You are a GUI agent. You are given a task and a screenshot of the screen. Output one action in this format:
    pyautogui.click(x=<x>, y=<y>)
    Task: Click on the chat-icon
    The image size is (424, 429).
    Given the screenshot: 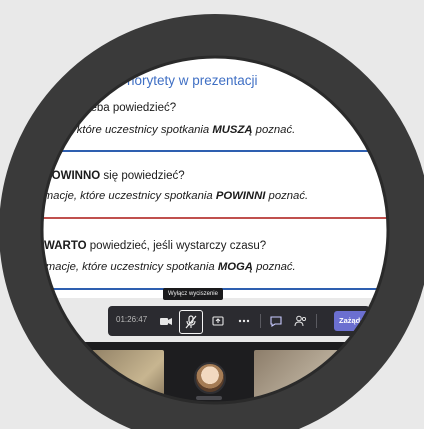 What is the action you would take?
    pyautogui.click(x=276, y=321)
    